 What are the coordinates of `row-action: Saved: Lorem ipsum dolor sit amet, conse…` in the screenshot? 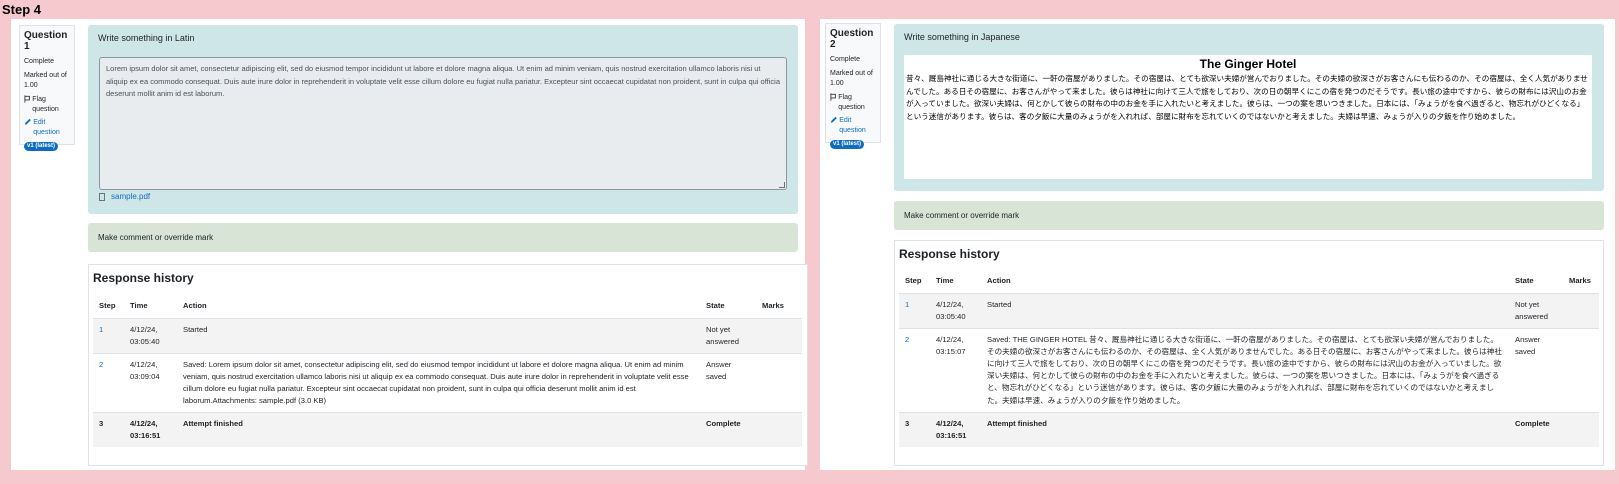 It's located at (438, 382).